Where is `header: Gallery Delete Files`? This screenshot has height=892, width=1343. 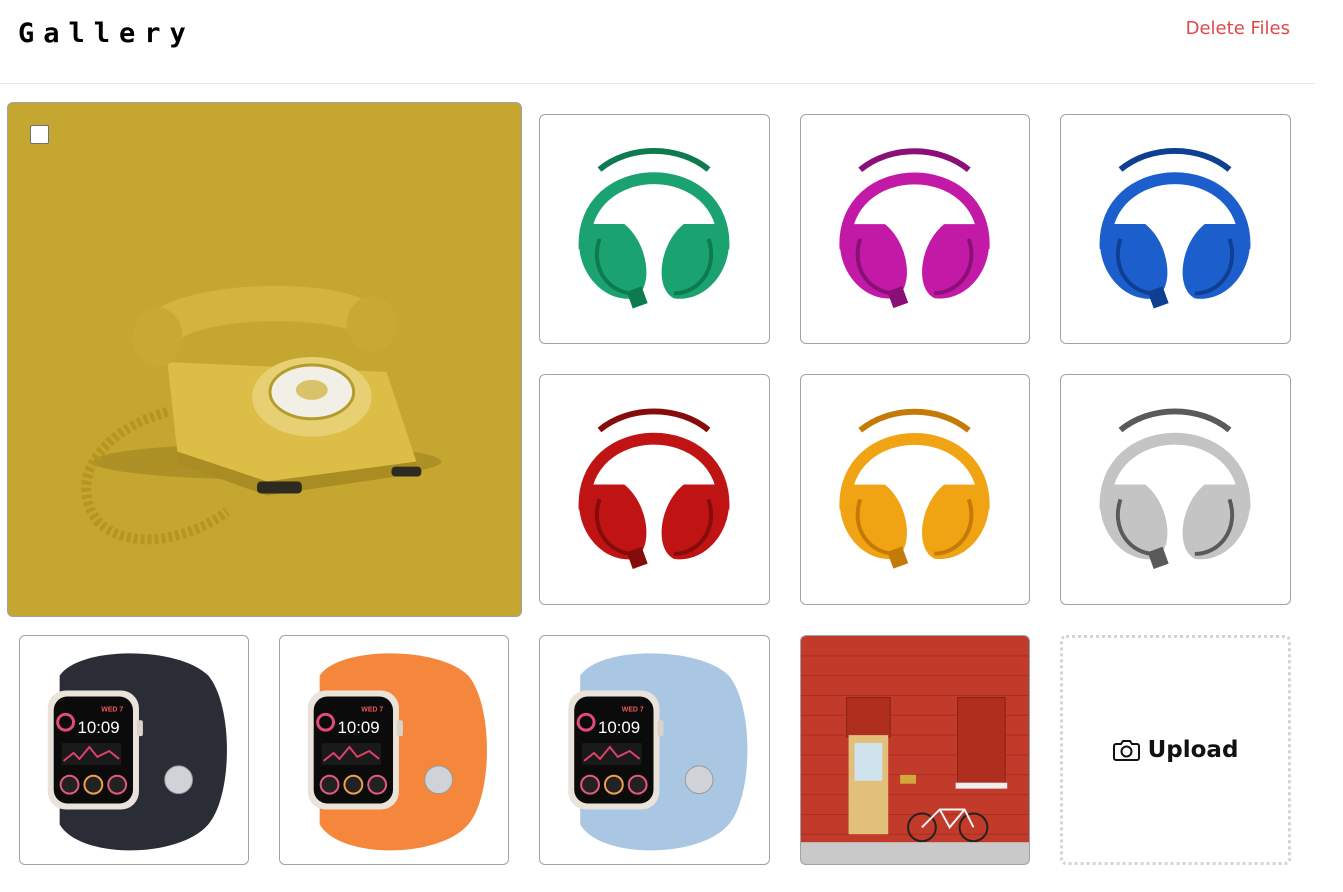 header: Gallery Delete Files is located at coordinates (657, 42).